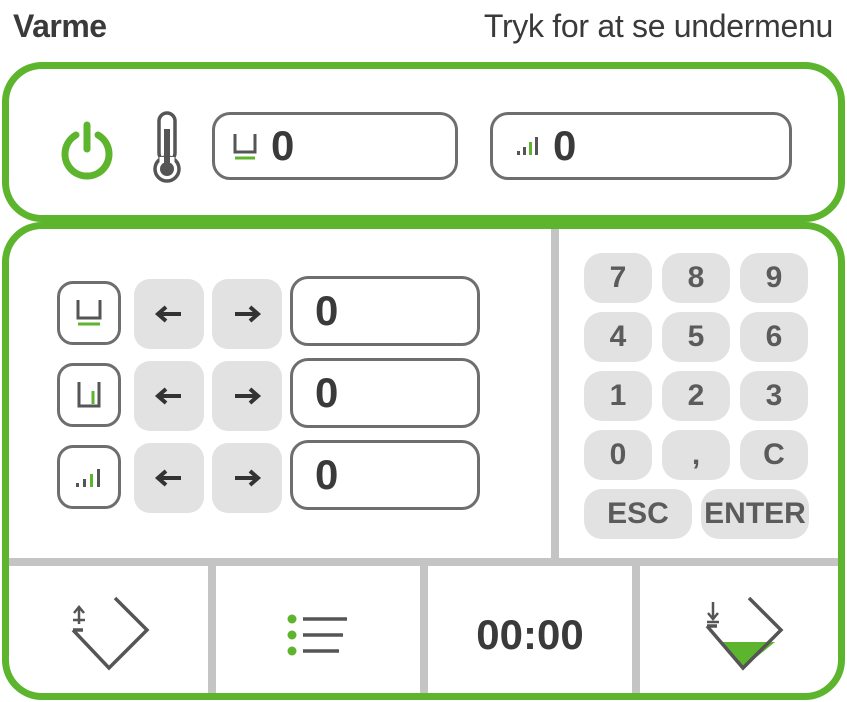 The width and height of the screenshot is (847, 702). What do you see at coordinates (774, 278) in the screenshot?
I see `key-9: 9` at bounding box center [774, 278].